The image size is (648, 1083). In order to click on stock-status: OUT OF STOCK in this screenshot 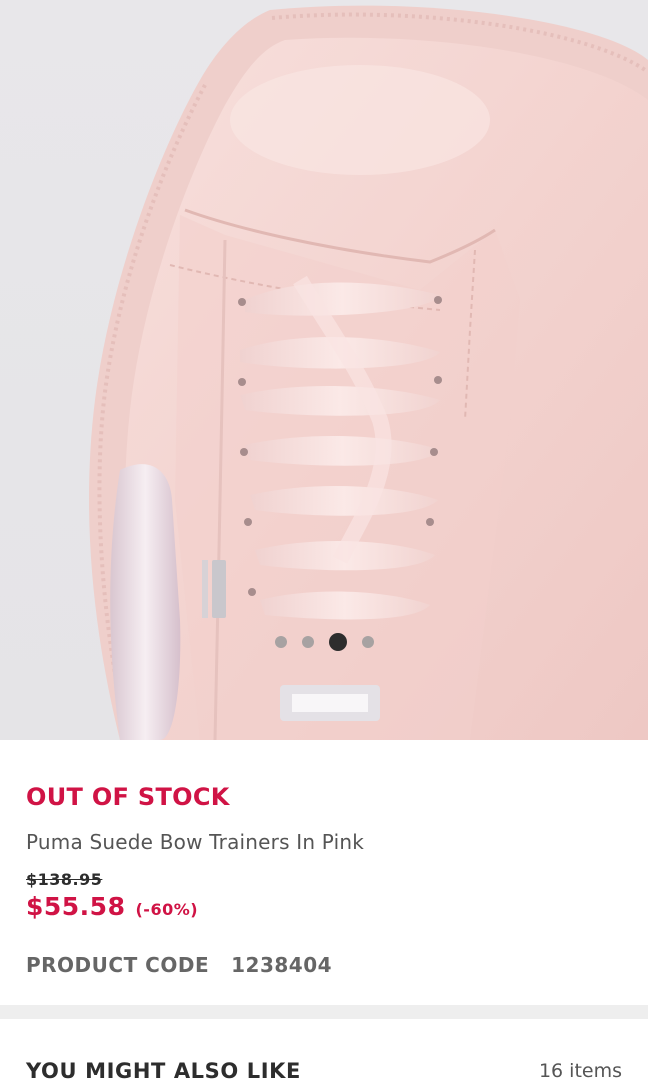, I will do `click(128, 797)`.